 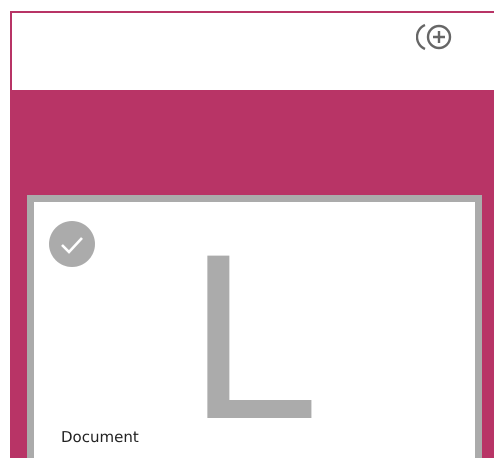 What do you see at coordinates (72, 244) in the screenshot?
I see `check-circle-icon` at bounding box center [72, 244].